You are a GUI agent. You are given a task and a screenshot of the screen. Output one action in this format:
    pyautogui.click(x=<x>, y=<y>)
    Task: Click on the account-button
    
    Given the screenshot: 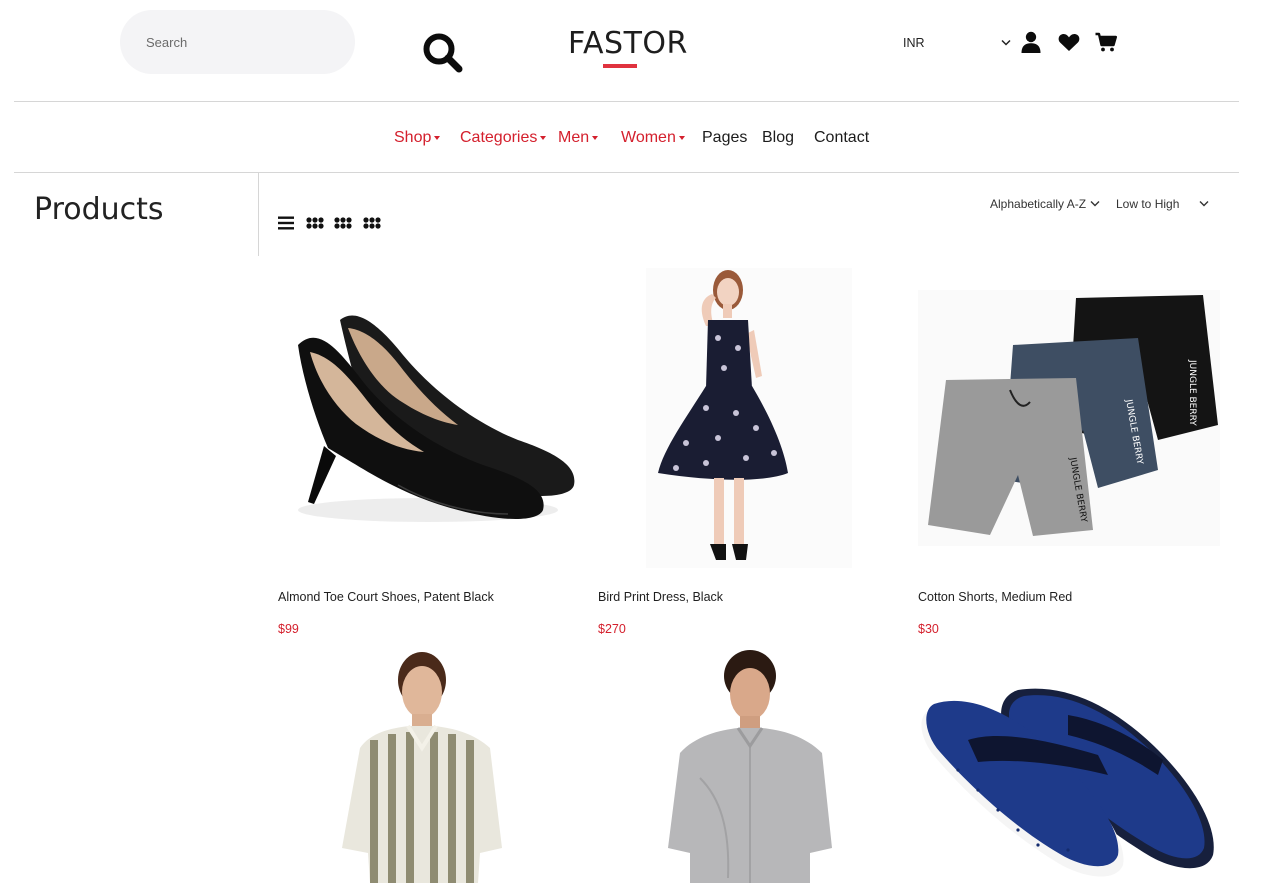 What is the action you would take?
    pyautogui.click(x=1031, y=42)
    